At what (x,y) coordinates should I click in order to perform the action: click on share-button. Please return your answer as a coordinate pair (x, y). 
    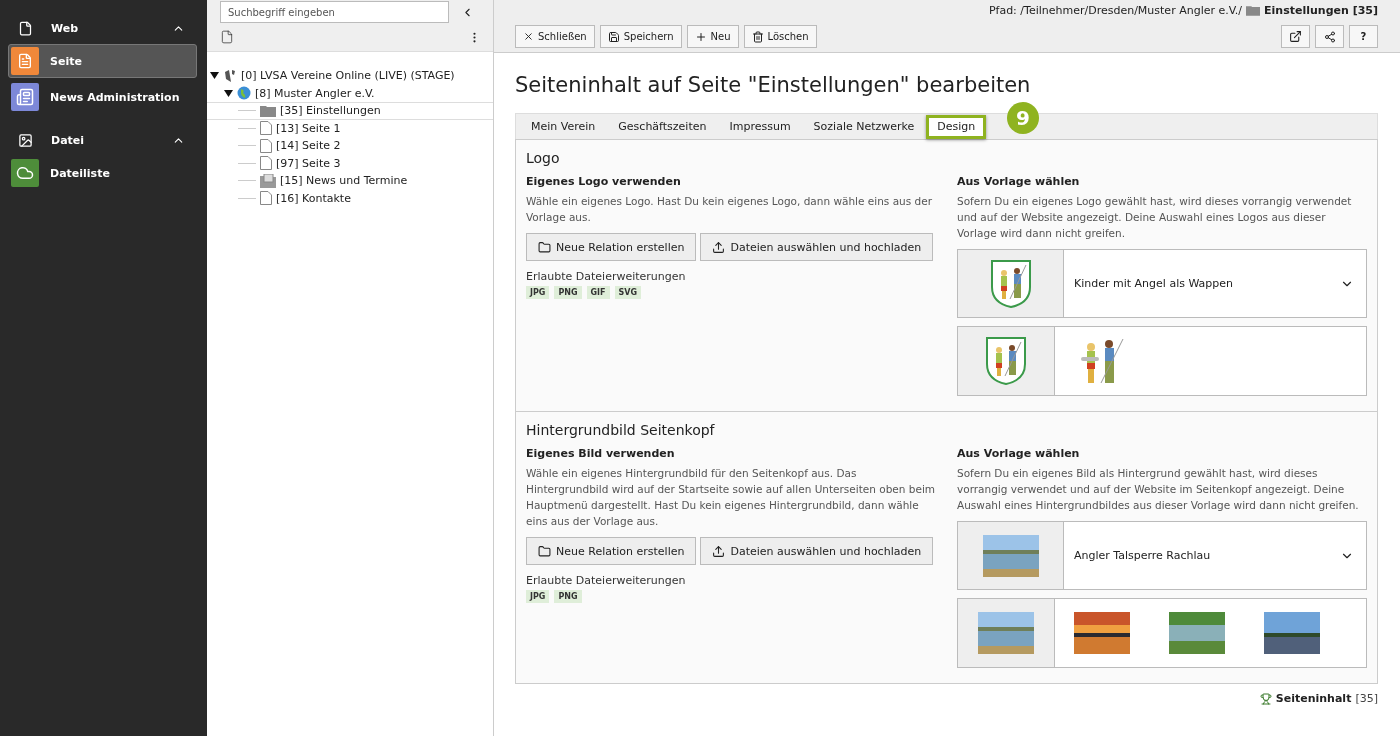
    Looking at the image, I should click on (1329, 36).